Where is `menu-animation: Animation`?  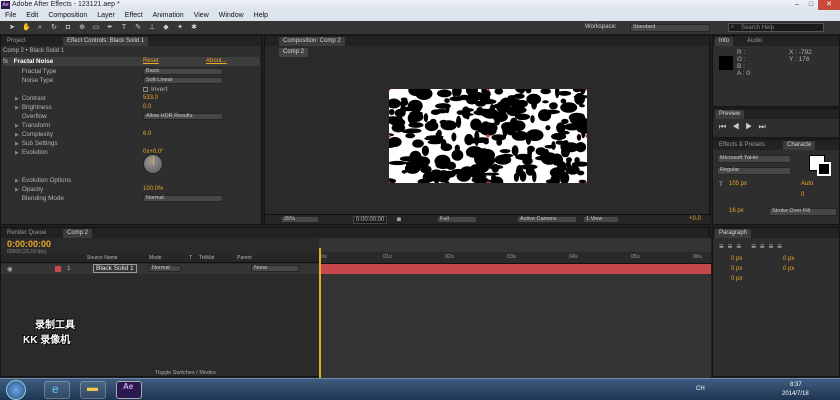
menu-animation: Animation is located at coordinates (168, 15).